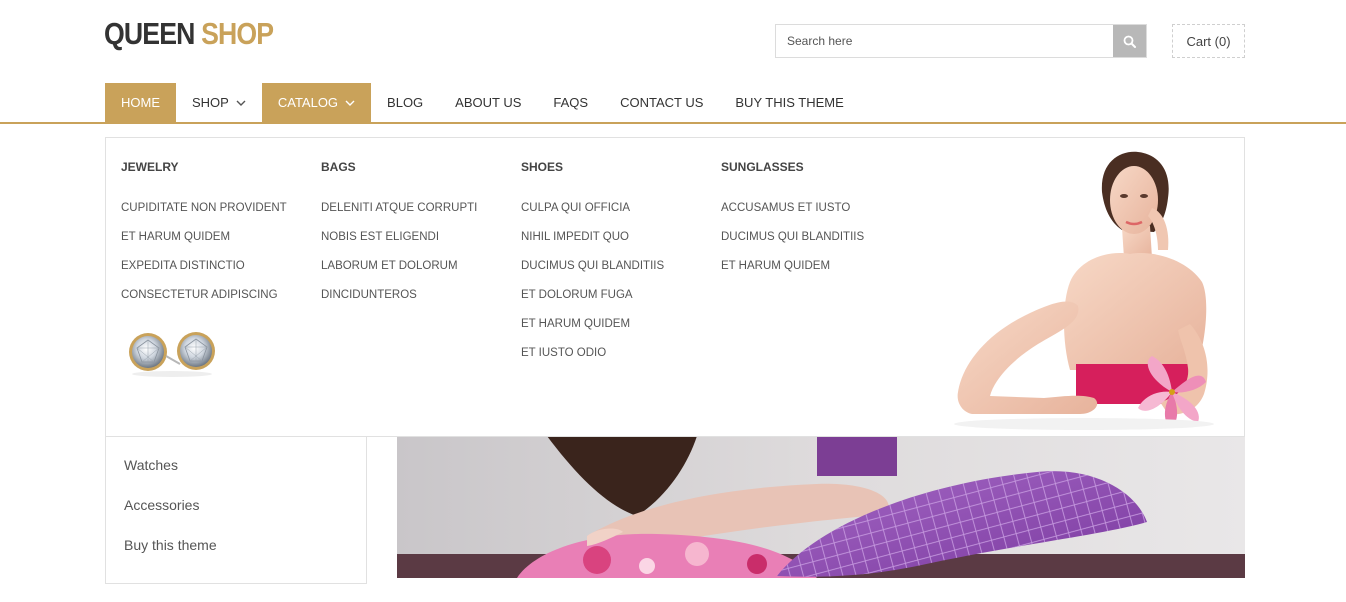 The width and height of the screenshot is (1346, 602). What do you see at coordinates (308, 102) in the screenshot?
I see `nav-item-label: CATALOG` at bounding box center [308, 102].